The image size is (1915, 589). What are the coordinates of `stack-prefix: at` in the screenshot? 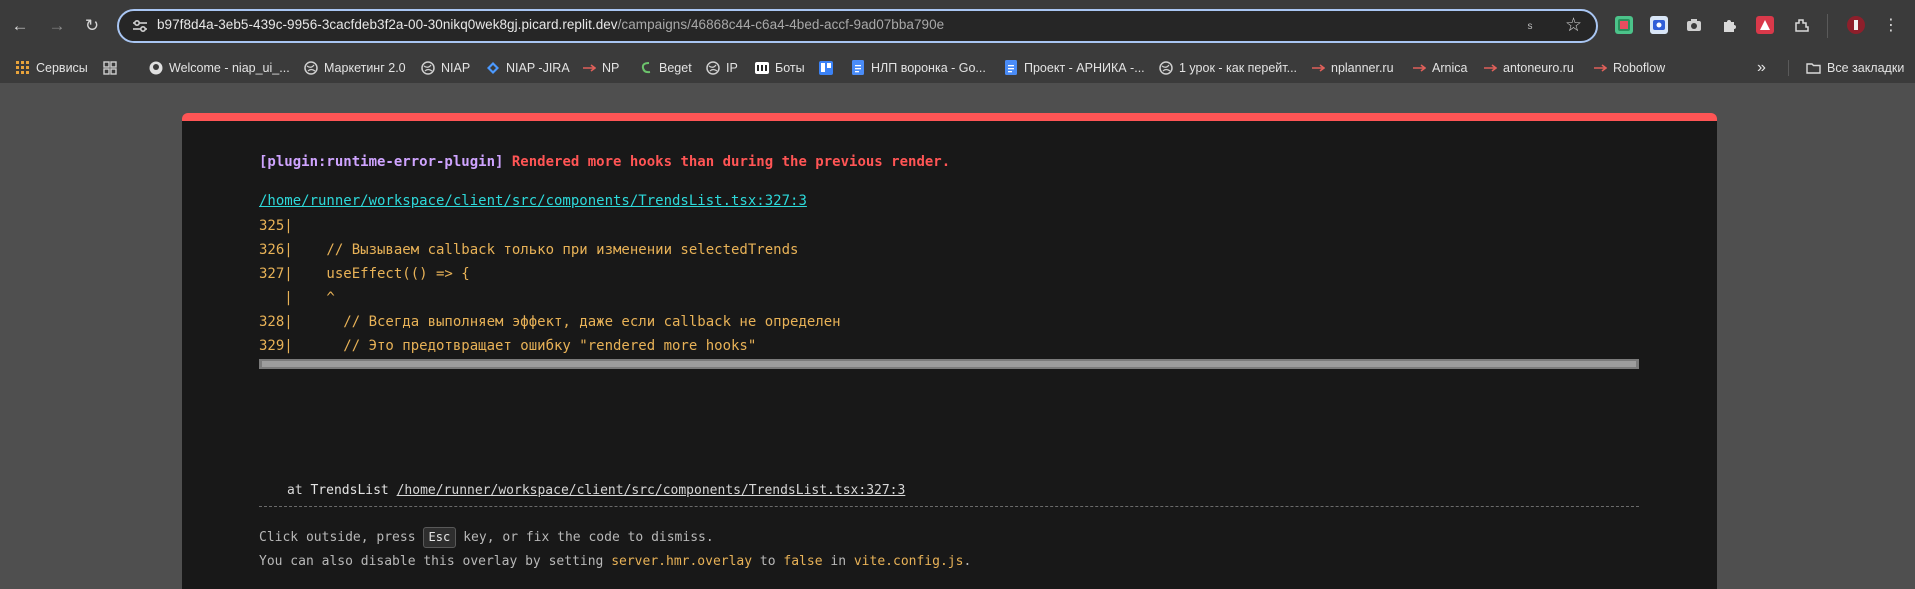 It's located at (295, 490).